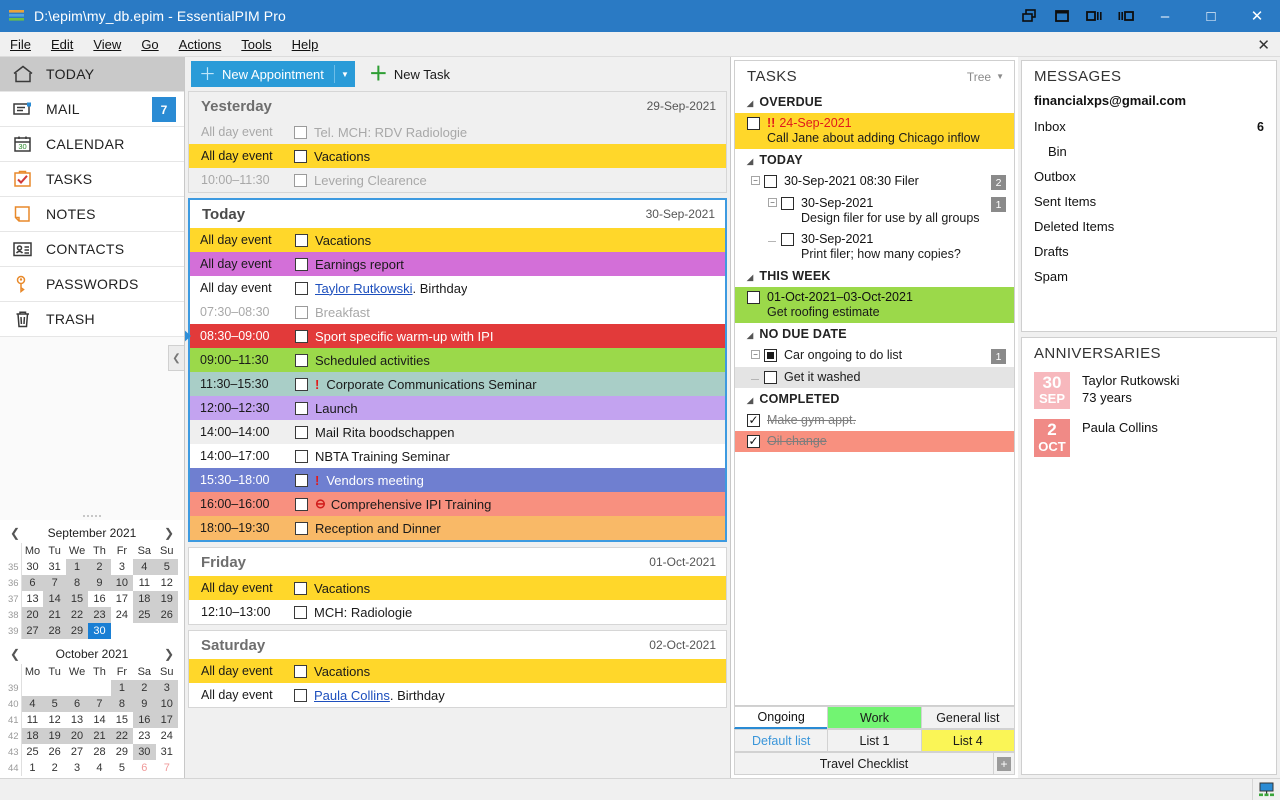 This screenshot has width=1280, height=800. What do you see at coordinates (1004, 763) in the screenshot?
I see `add-task-list-button: +` at bounding box center [1004, 763].